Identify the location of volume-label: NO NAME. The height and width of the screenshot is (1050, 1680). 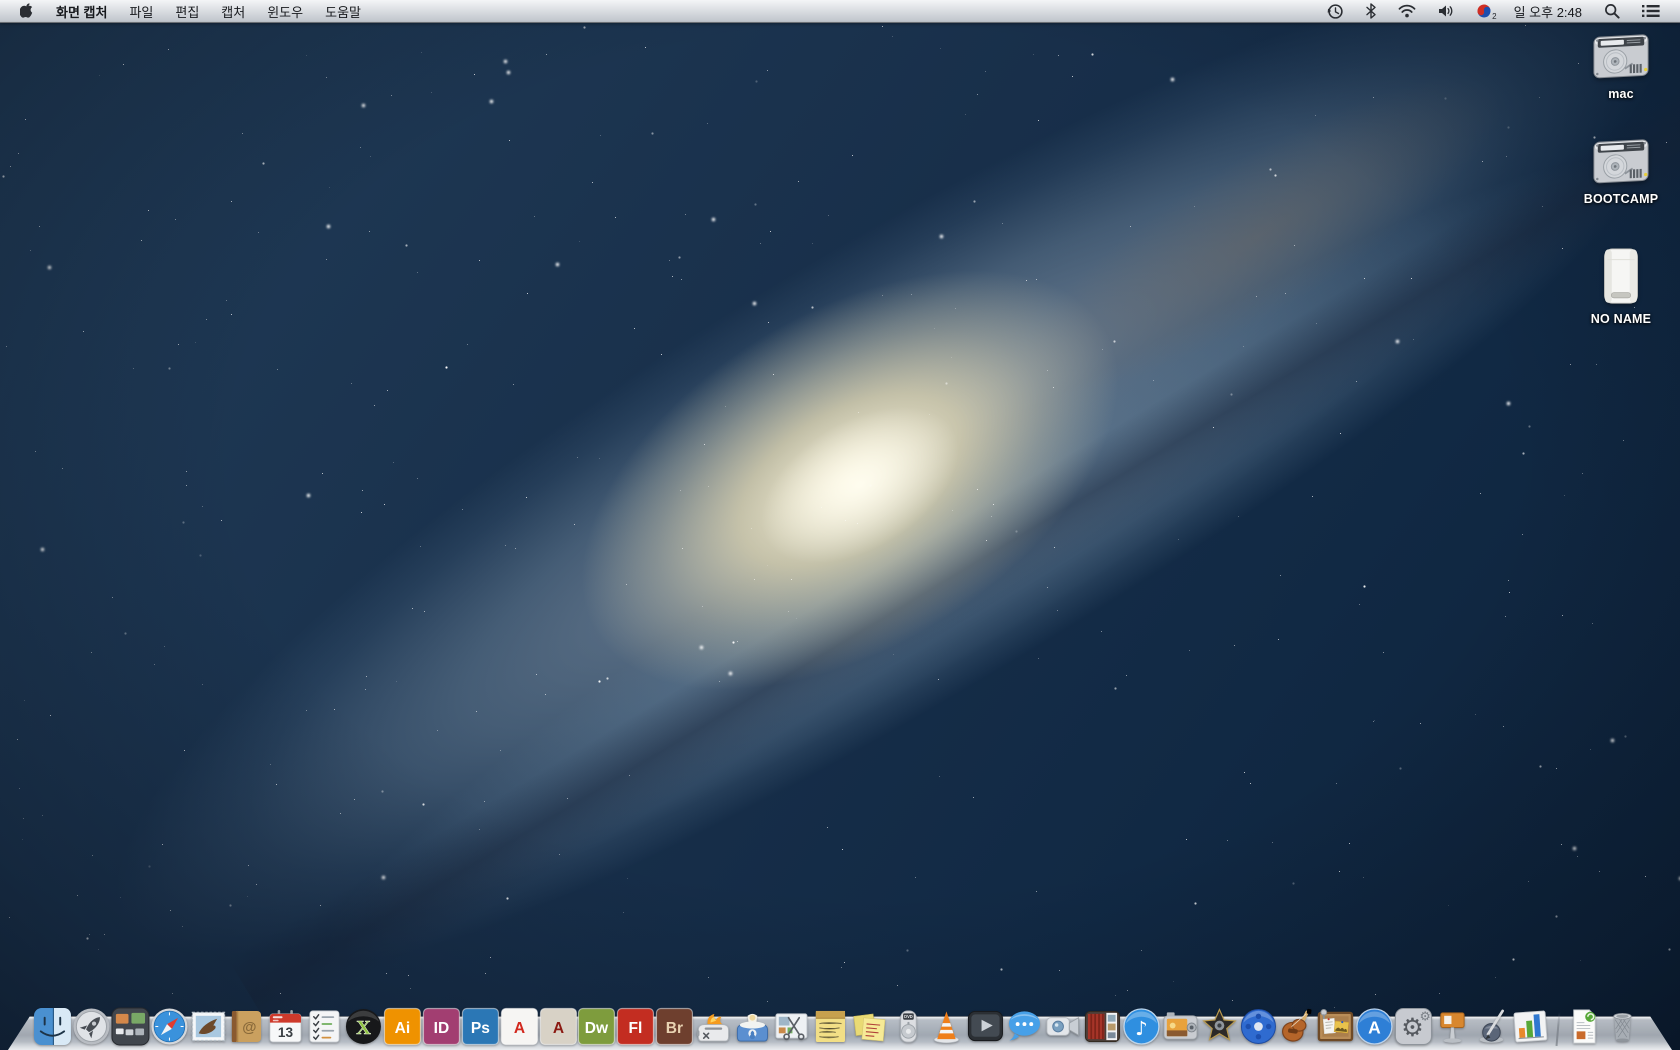
(1621, 319).